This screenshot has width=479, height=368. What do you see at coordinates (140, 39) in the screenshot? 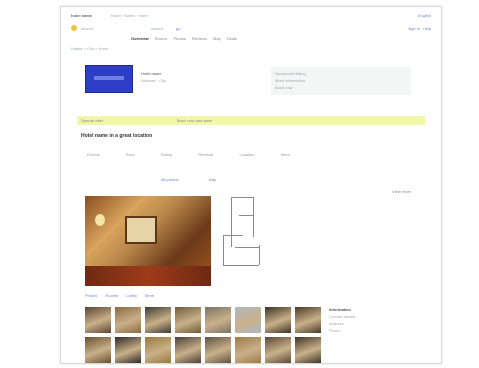
I see `tab-overview: Overview` at bounding box center [140, 39].